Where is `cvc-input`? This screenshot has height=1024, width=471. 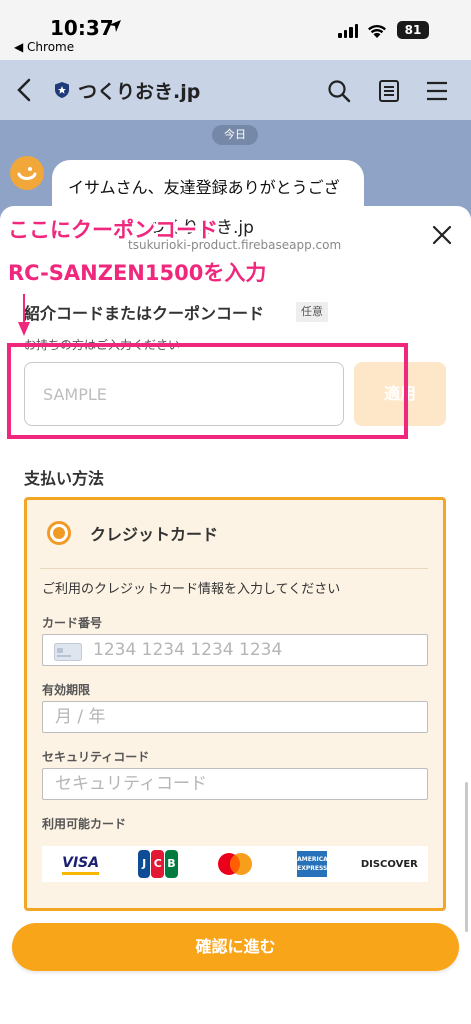 cvc-input is located at coordinates (235, 784).